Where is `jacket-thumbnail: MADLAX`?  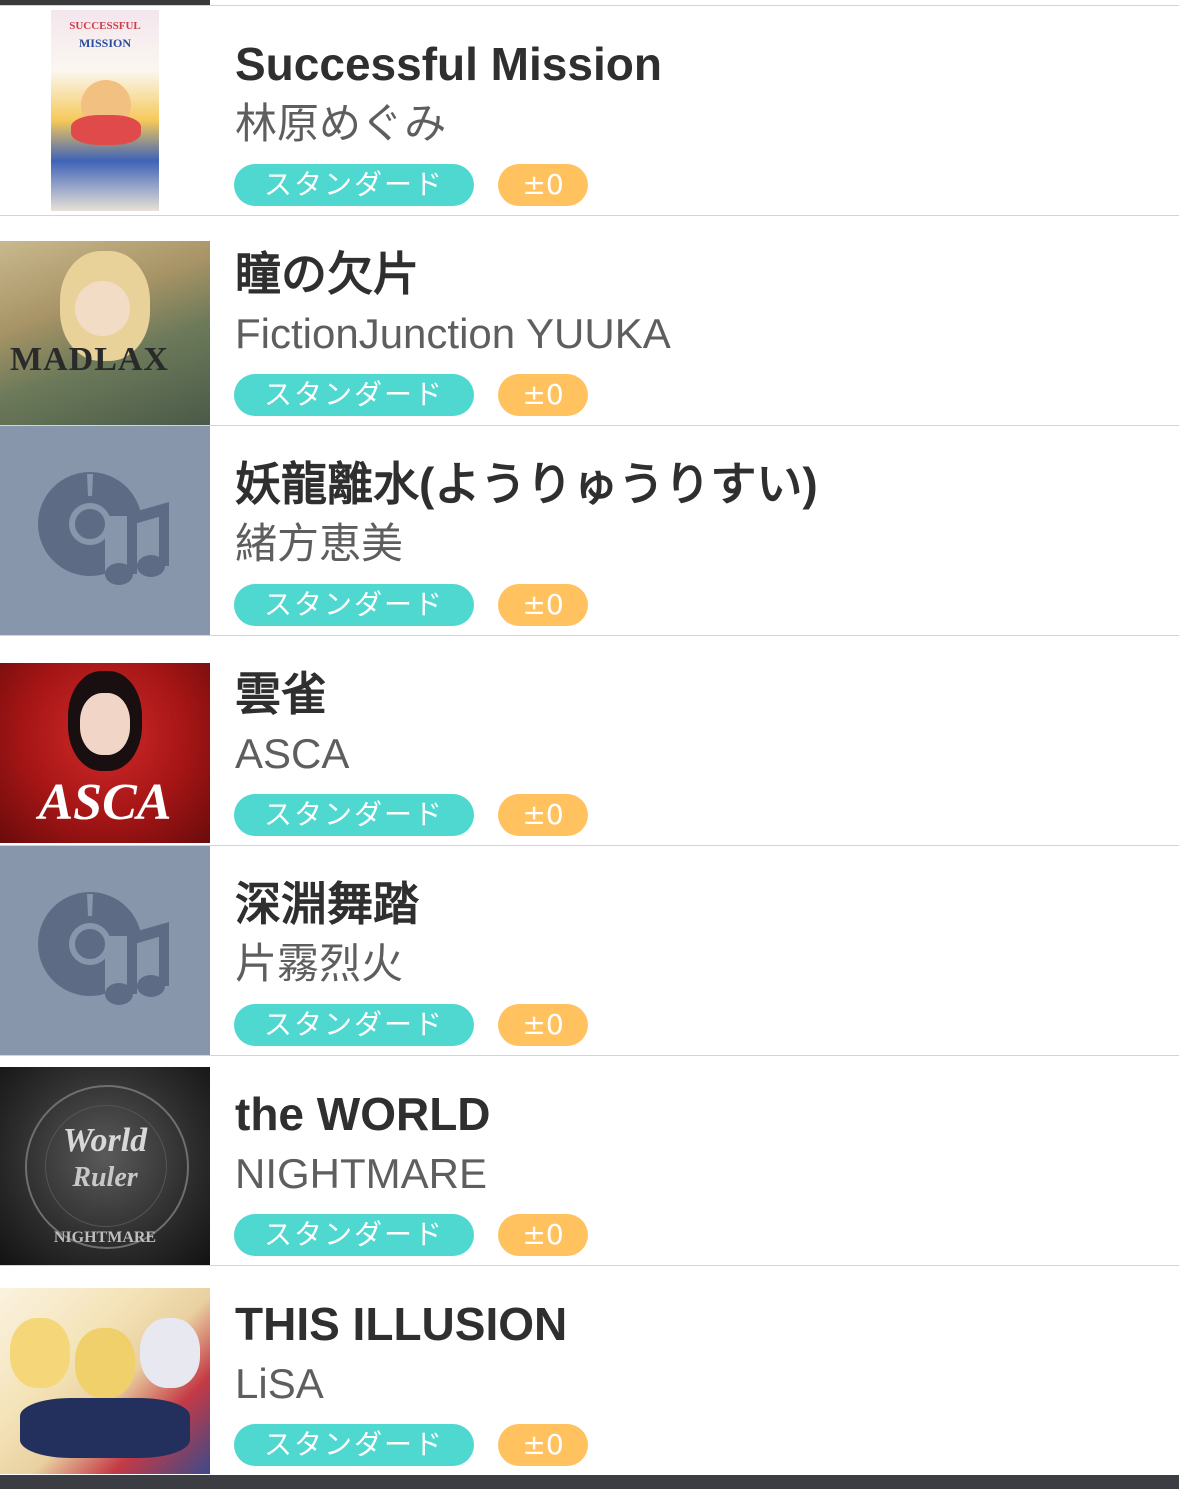 jacket-thumbnail: MADLAX is located at coordinates (105, 320).